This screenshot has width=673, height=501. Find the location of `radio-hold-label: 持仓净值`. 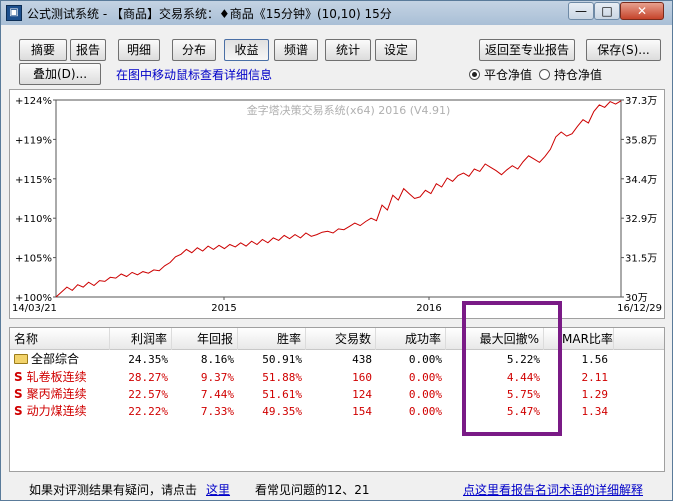

radio-hold-label: 持仓净值 is located at coordinates (578, 75).